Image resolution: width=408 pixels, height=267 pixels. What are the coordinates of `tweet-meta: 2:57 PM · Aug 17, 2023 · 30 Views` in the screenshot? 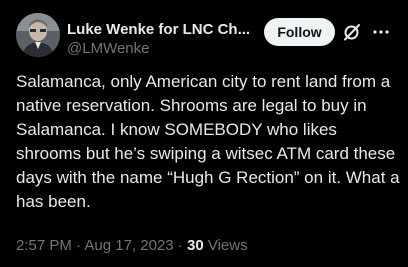 It's located at (132, 245).